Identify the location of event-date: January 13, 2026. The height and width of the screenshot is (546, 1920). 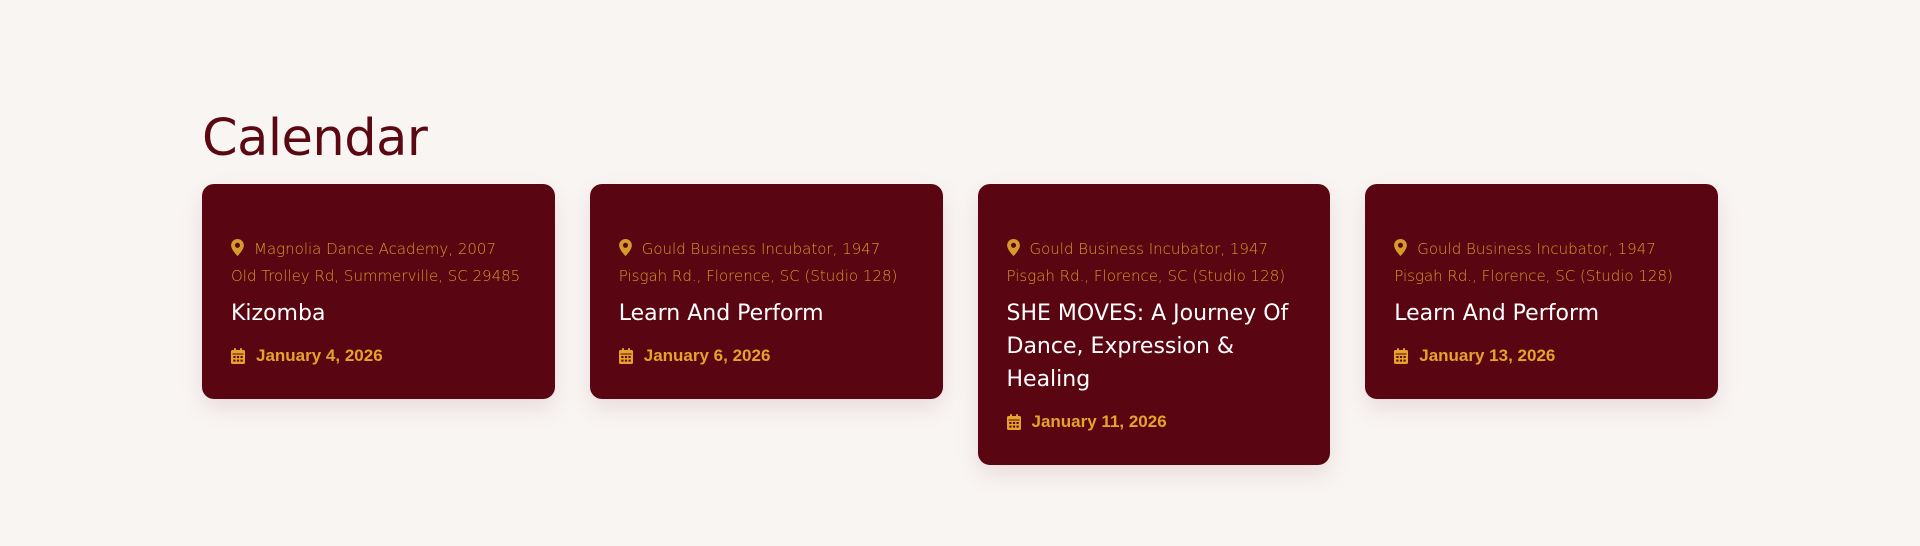
(1541, 356).